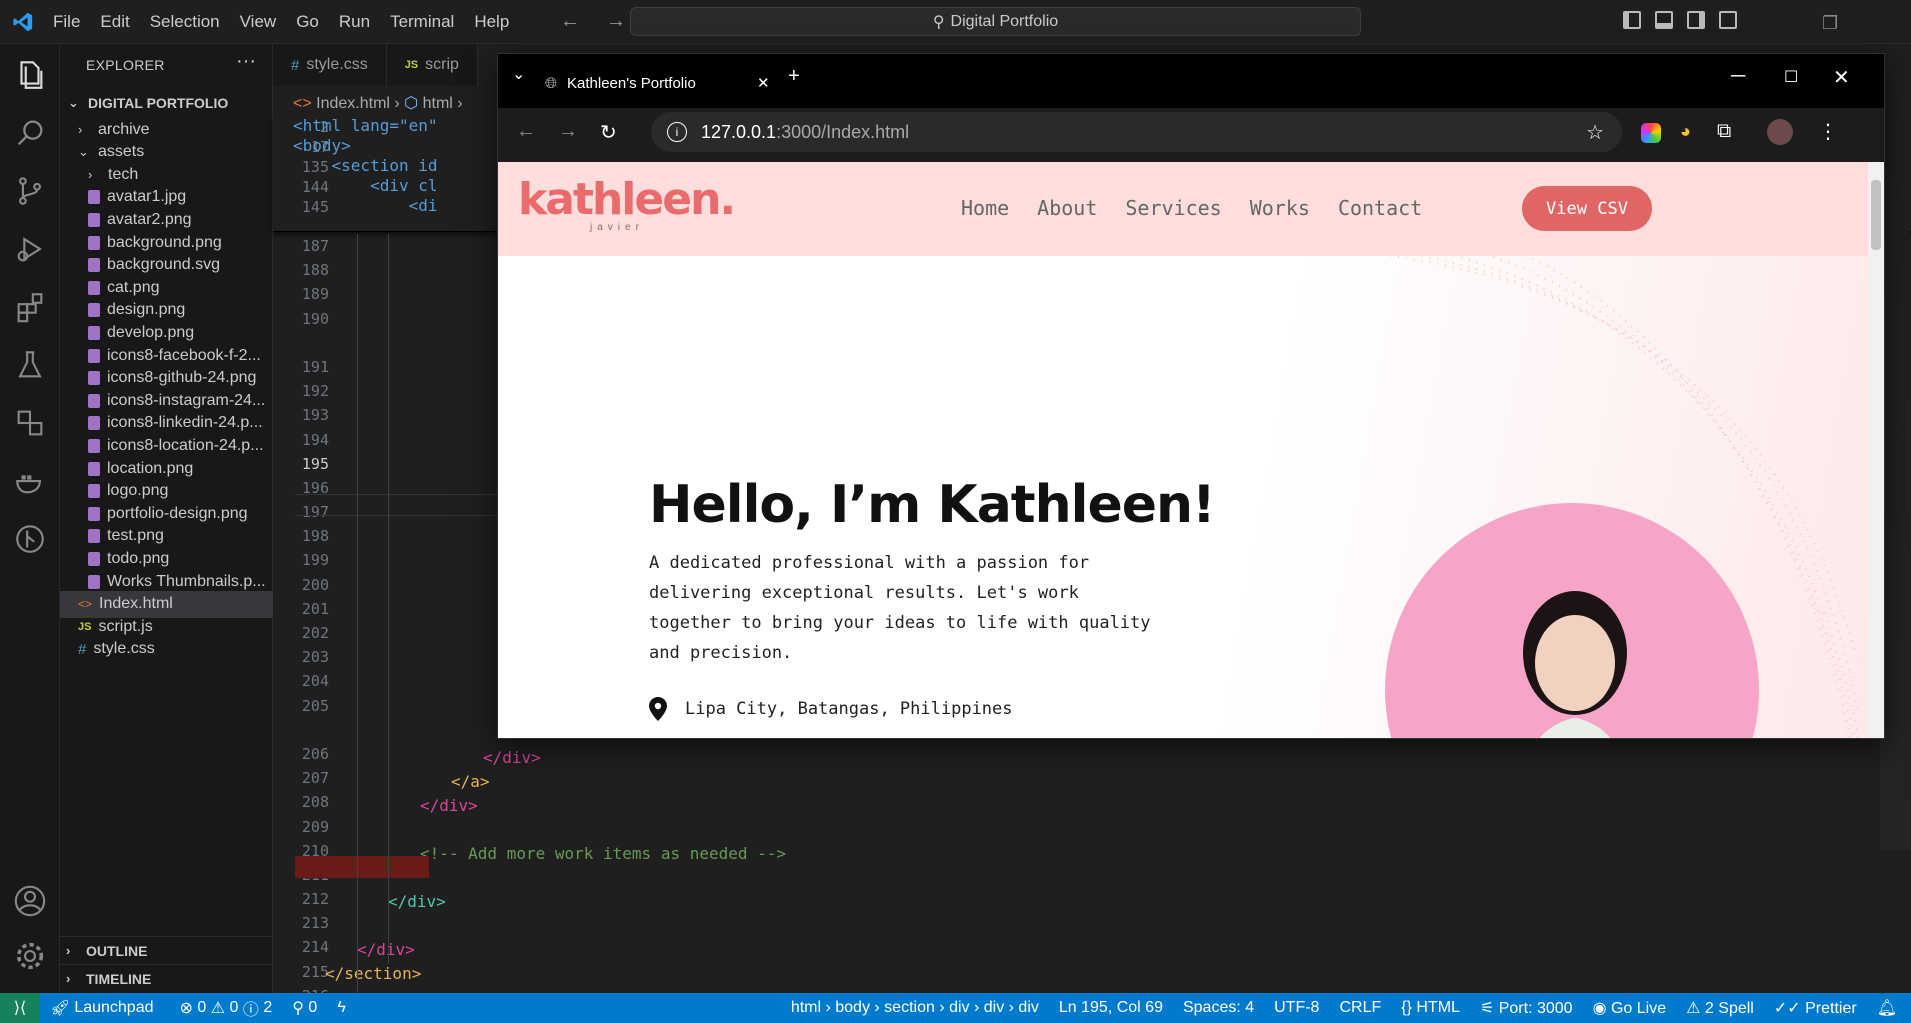 This screenshot has width=1911, height=1023. What do you see at coordinates (1696, 20) in the screenshot?
I see `toggle-secondary-sidebar-icon` at bounding box center [1696, 20].